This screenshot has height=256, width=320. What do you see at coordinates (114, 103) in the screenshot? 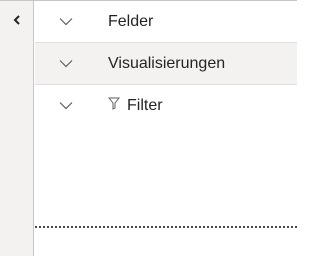
I see `filter-icon` at bounding box center [114, 103].